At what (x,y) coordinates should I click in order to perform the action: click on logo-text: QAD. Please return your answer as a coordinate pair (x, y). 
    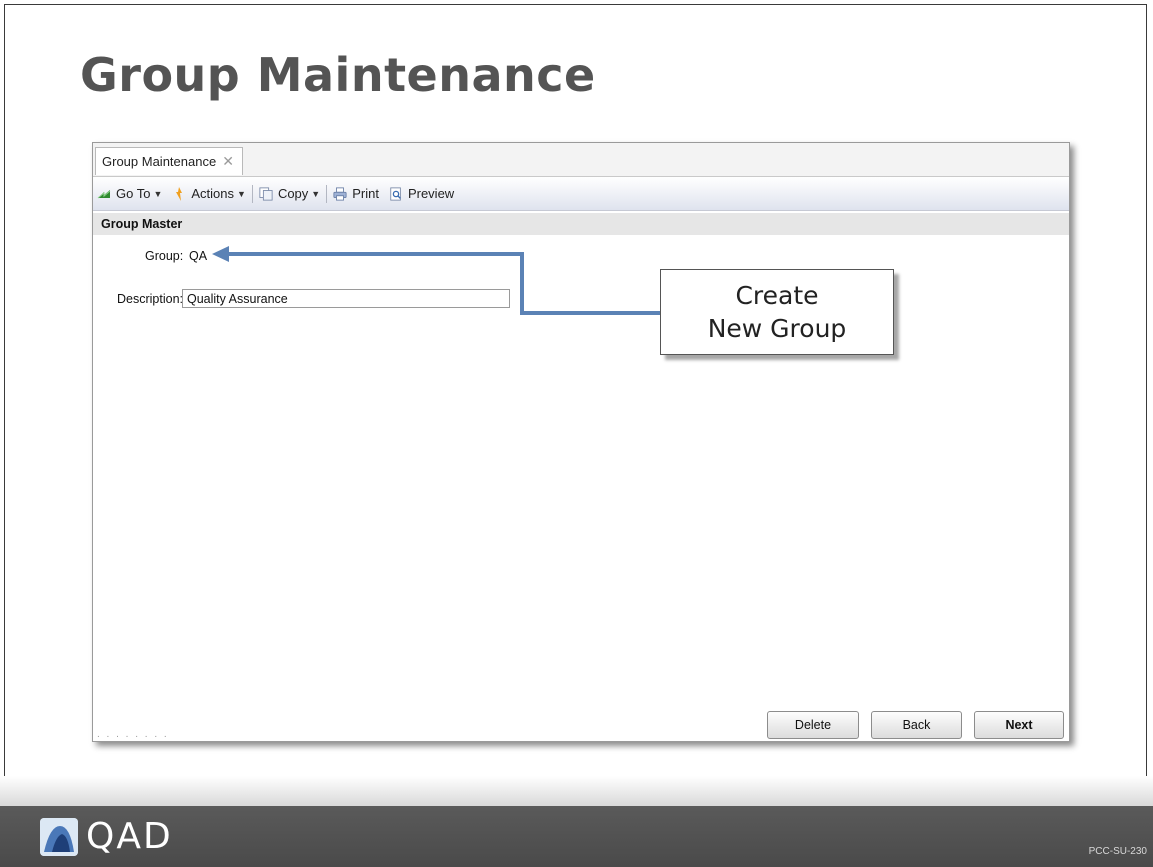
    Looking at the image, I should click on (129, 836).